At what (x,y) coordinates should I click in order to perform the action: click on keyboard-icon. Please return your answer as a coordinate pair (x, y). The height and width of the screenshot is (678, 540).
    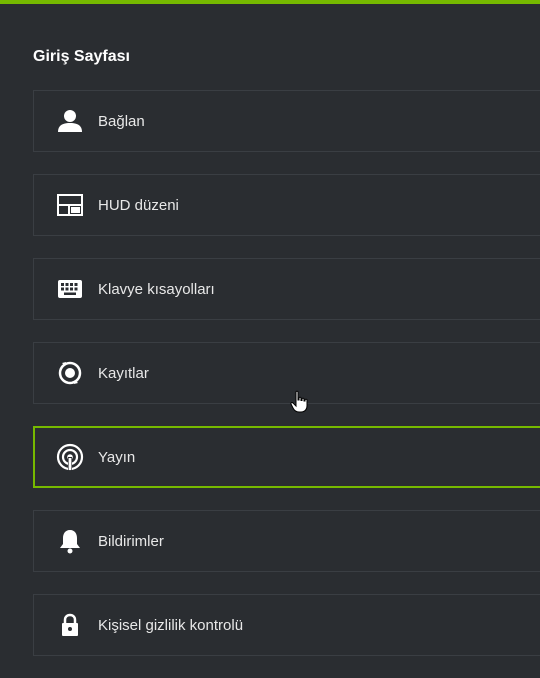
    Looking at the image, I should click on (70, 289).